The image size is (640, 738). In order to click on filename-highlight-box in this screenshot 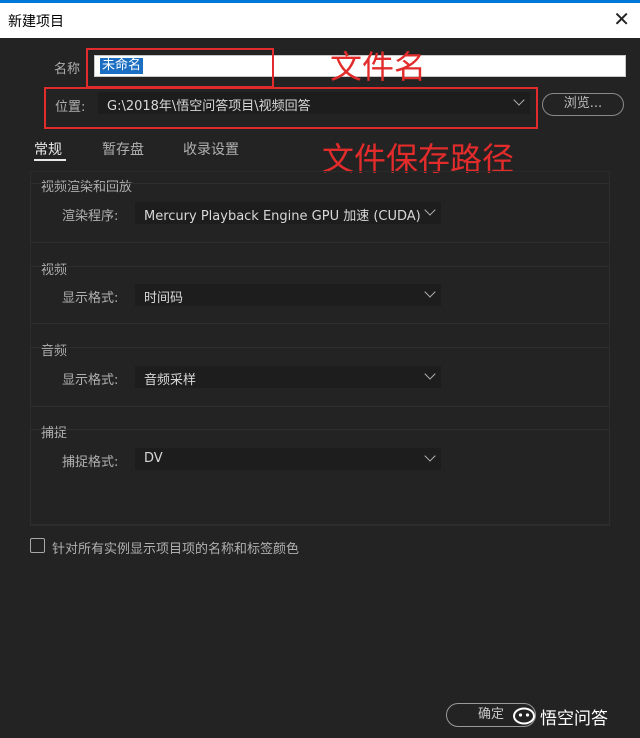, I will do `click(180, 68)`.